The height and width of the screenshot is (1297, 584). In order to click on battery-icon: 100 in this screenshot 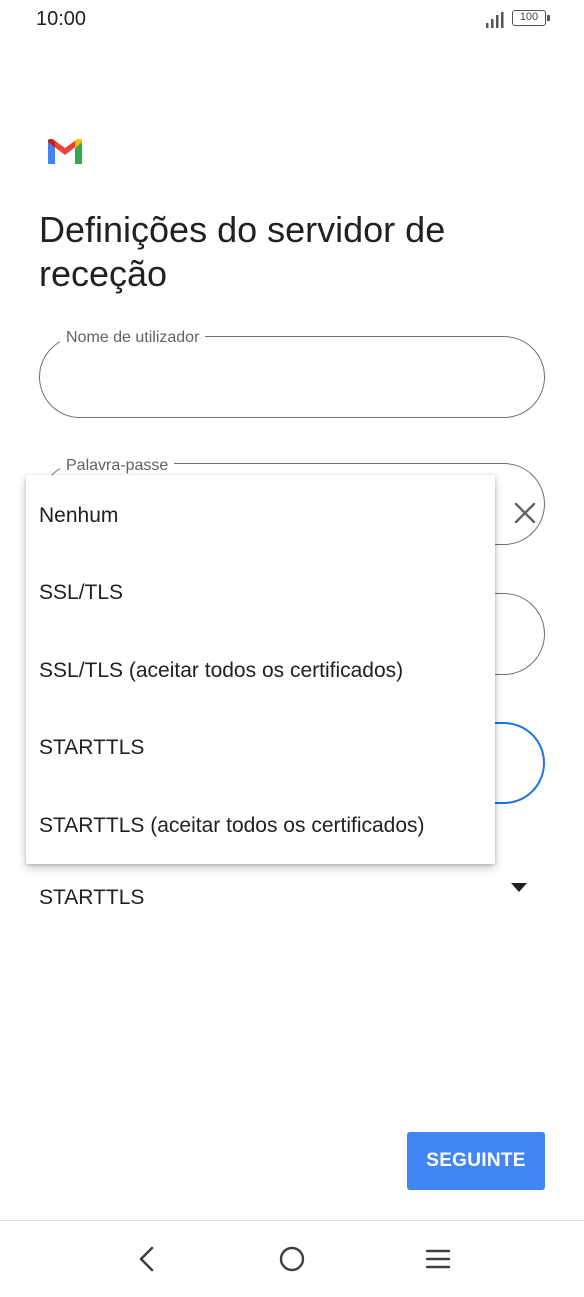, I will do `click(531, 18)`.